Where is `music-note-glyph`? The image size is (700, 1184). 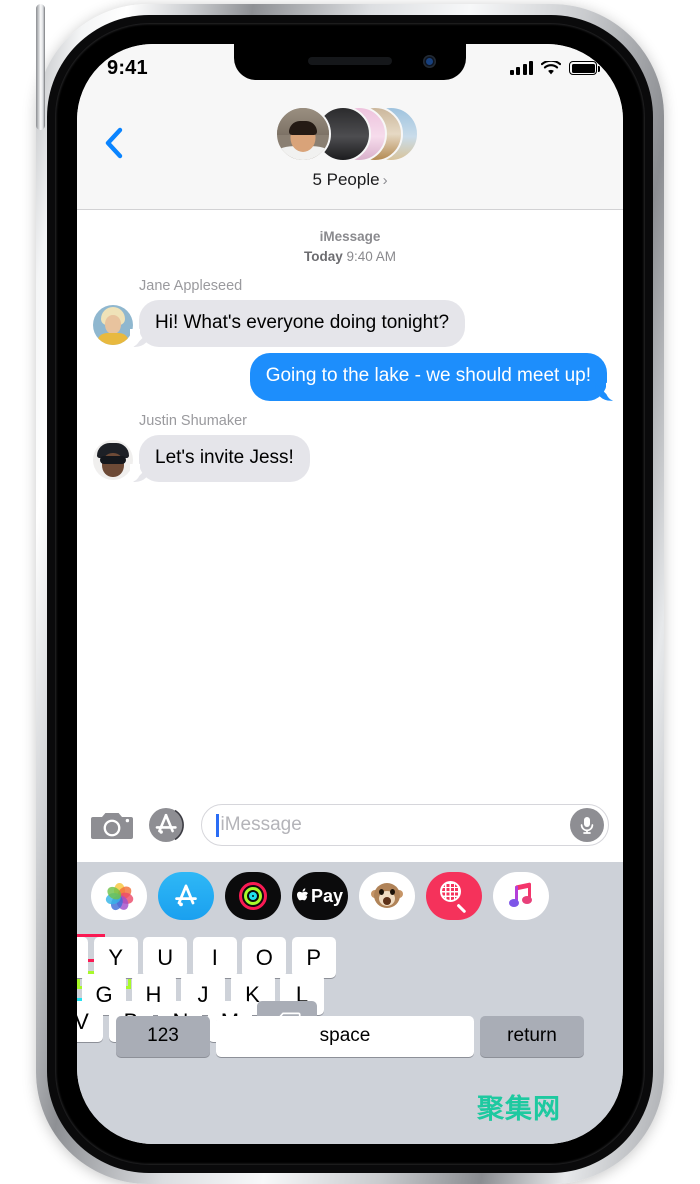
music-note-glyph is located at coordinates (521, 895).